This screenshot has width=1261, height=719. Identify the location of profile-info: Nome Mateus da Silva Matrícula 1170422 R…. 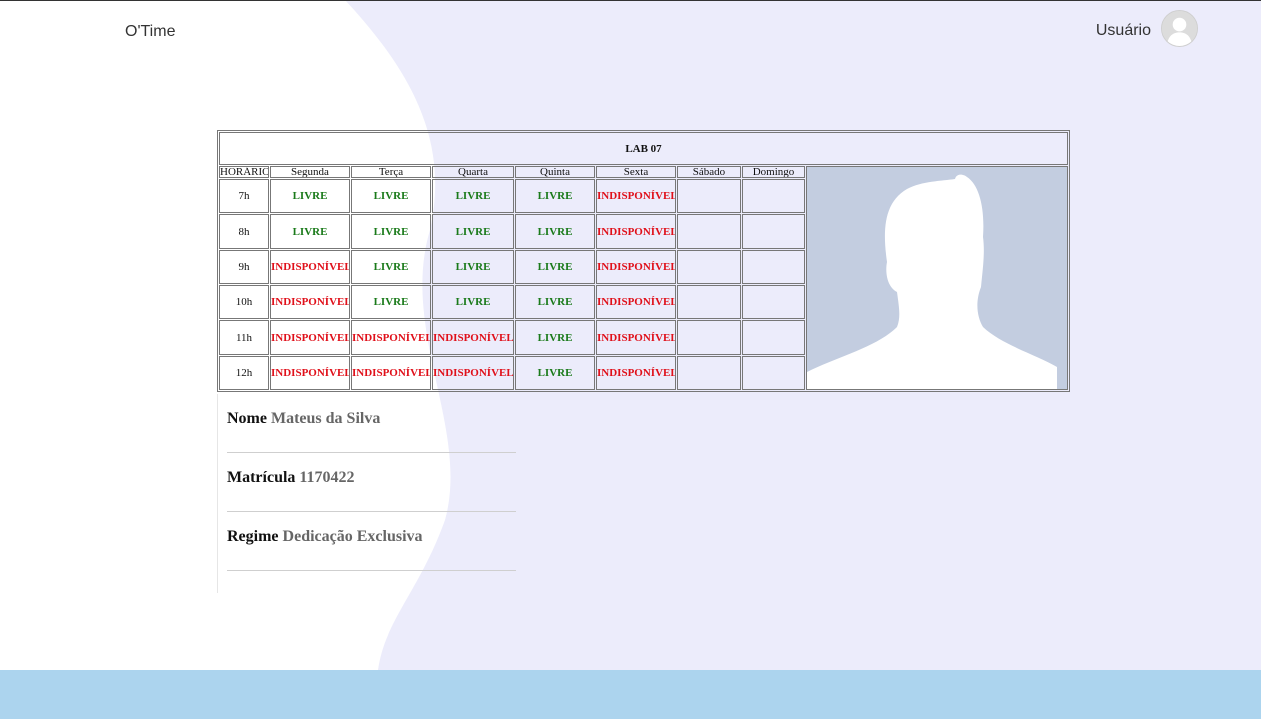
(371, 493).